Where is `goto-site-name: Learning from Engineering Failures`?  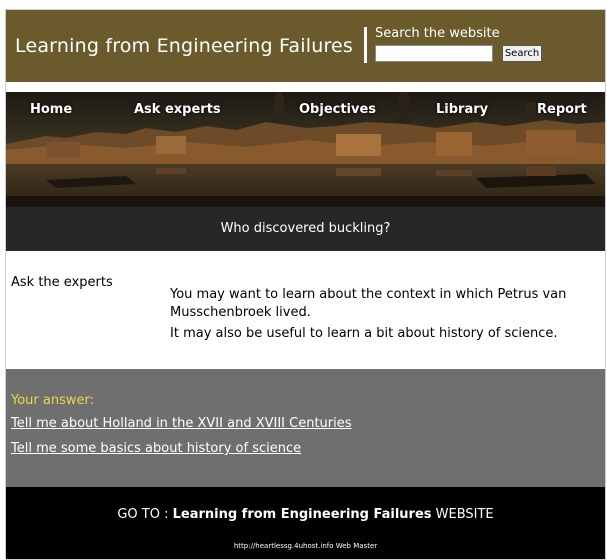
goto-site-name: Learning from Engineering Failures is located at coordinates (302, 514).